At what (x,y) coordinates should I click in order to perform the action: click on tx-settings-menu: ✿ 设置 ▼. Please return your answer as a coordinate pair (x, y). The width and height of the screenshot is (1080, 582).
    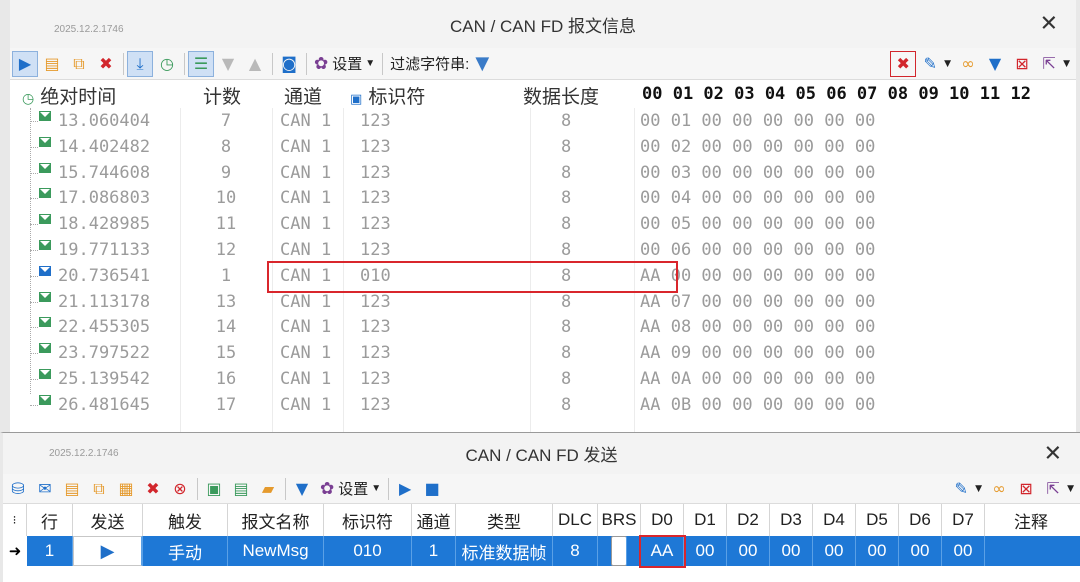
    Looking at the image, I should click on (350, 488).